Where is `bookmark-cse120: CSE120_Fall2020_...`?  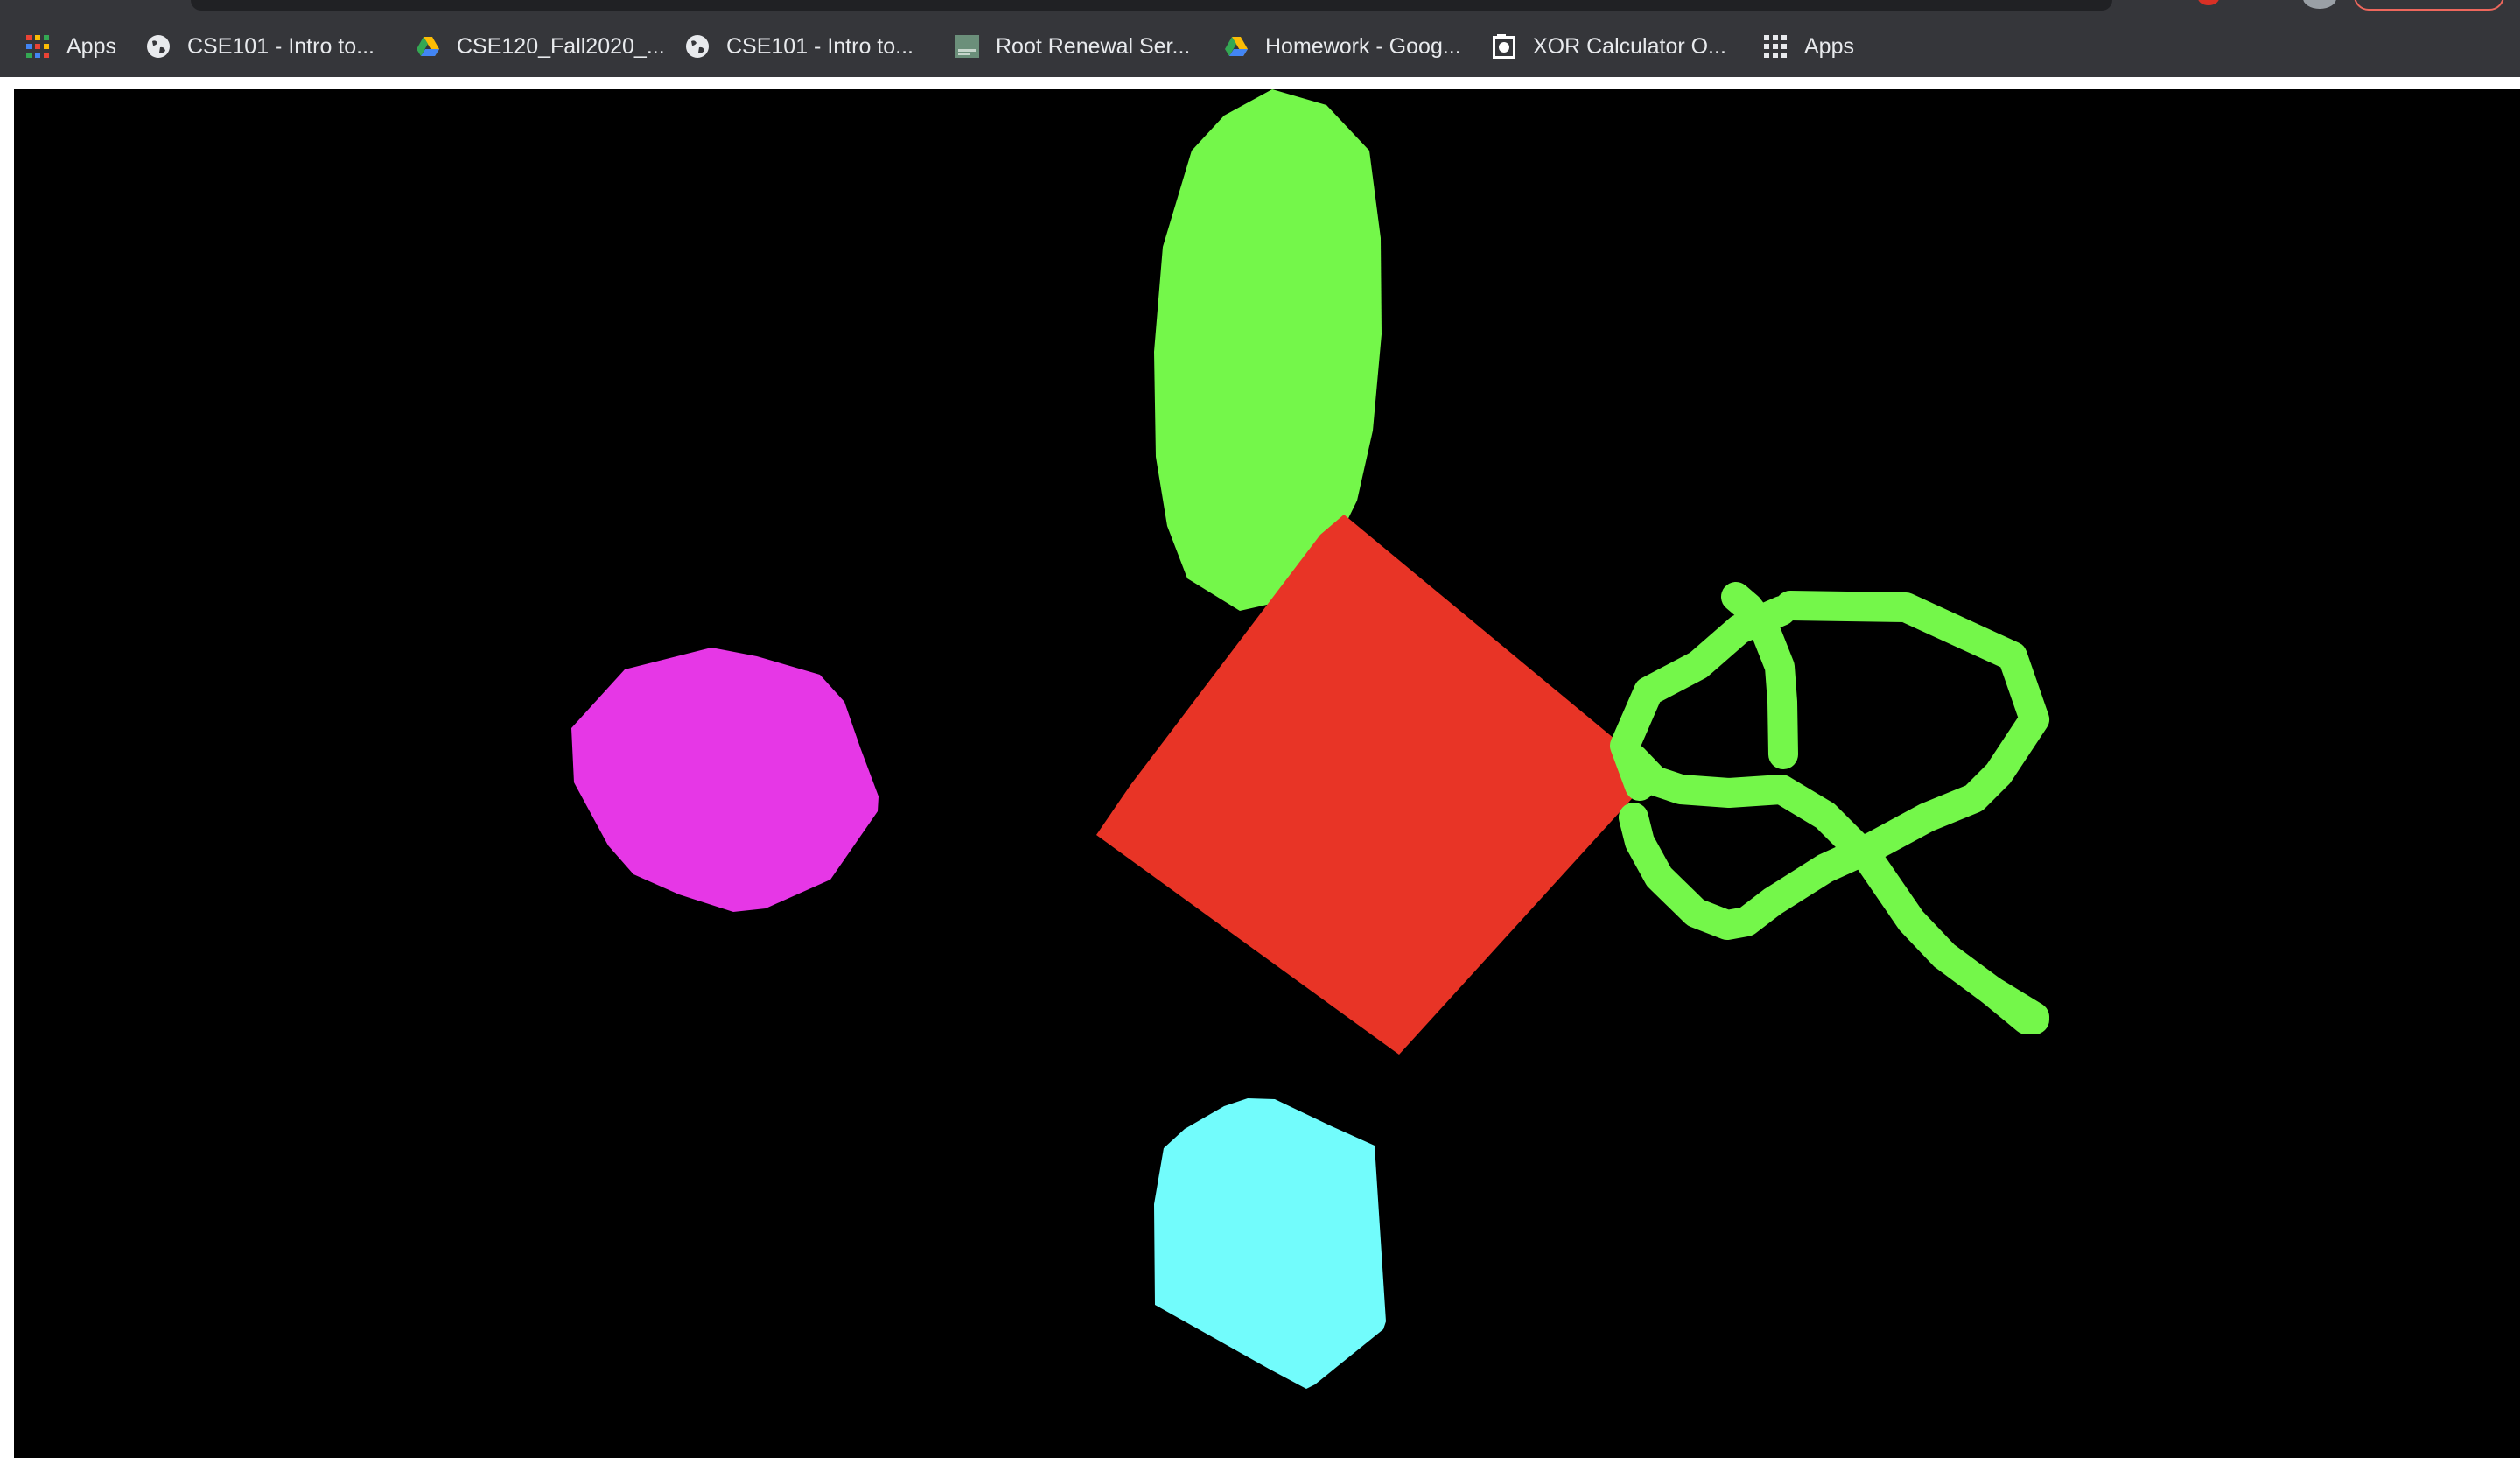
bookmark-cse120: CSE120_Fall2020_... is located at coordinates (540, 46).